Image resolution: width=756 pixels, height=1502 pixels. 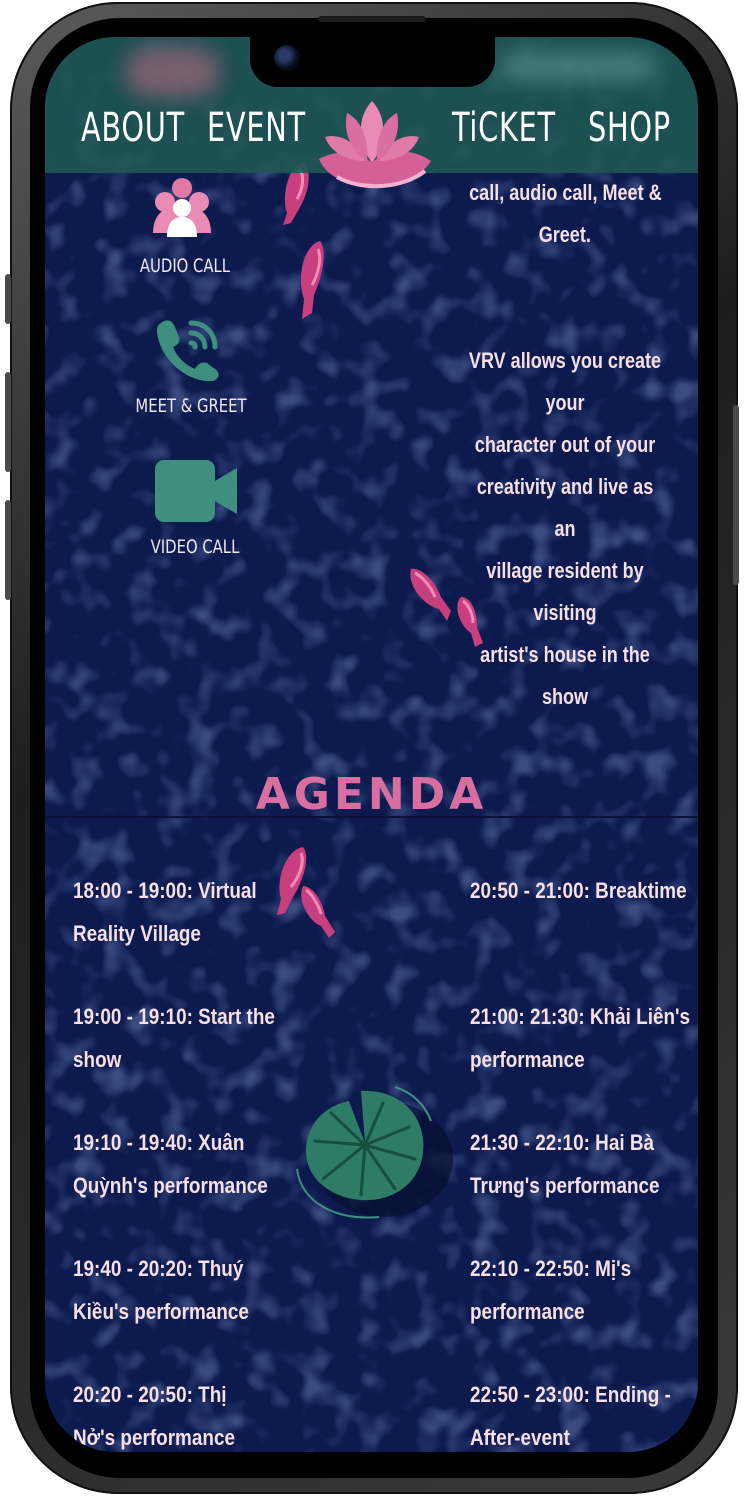 I want to click on front-camera, so click(x=287, y=58).